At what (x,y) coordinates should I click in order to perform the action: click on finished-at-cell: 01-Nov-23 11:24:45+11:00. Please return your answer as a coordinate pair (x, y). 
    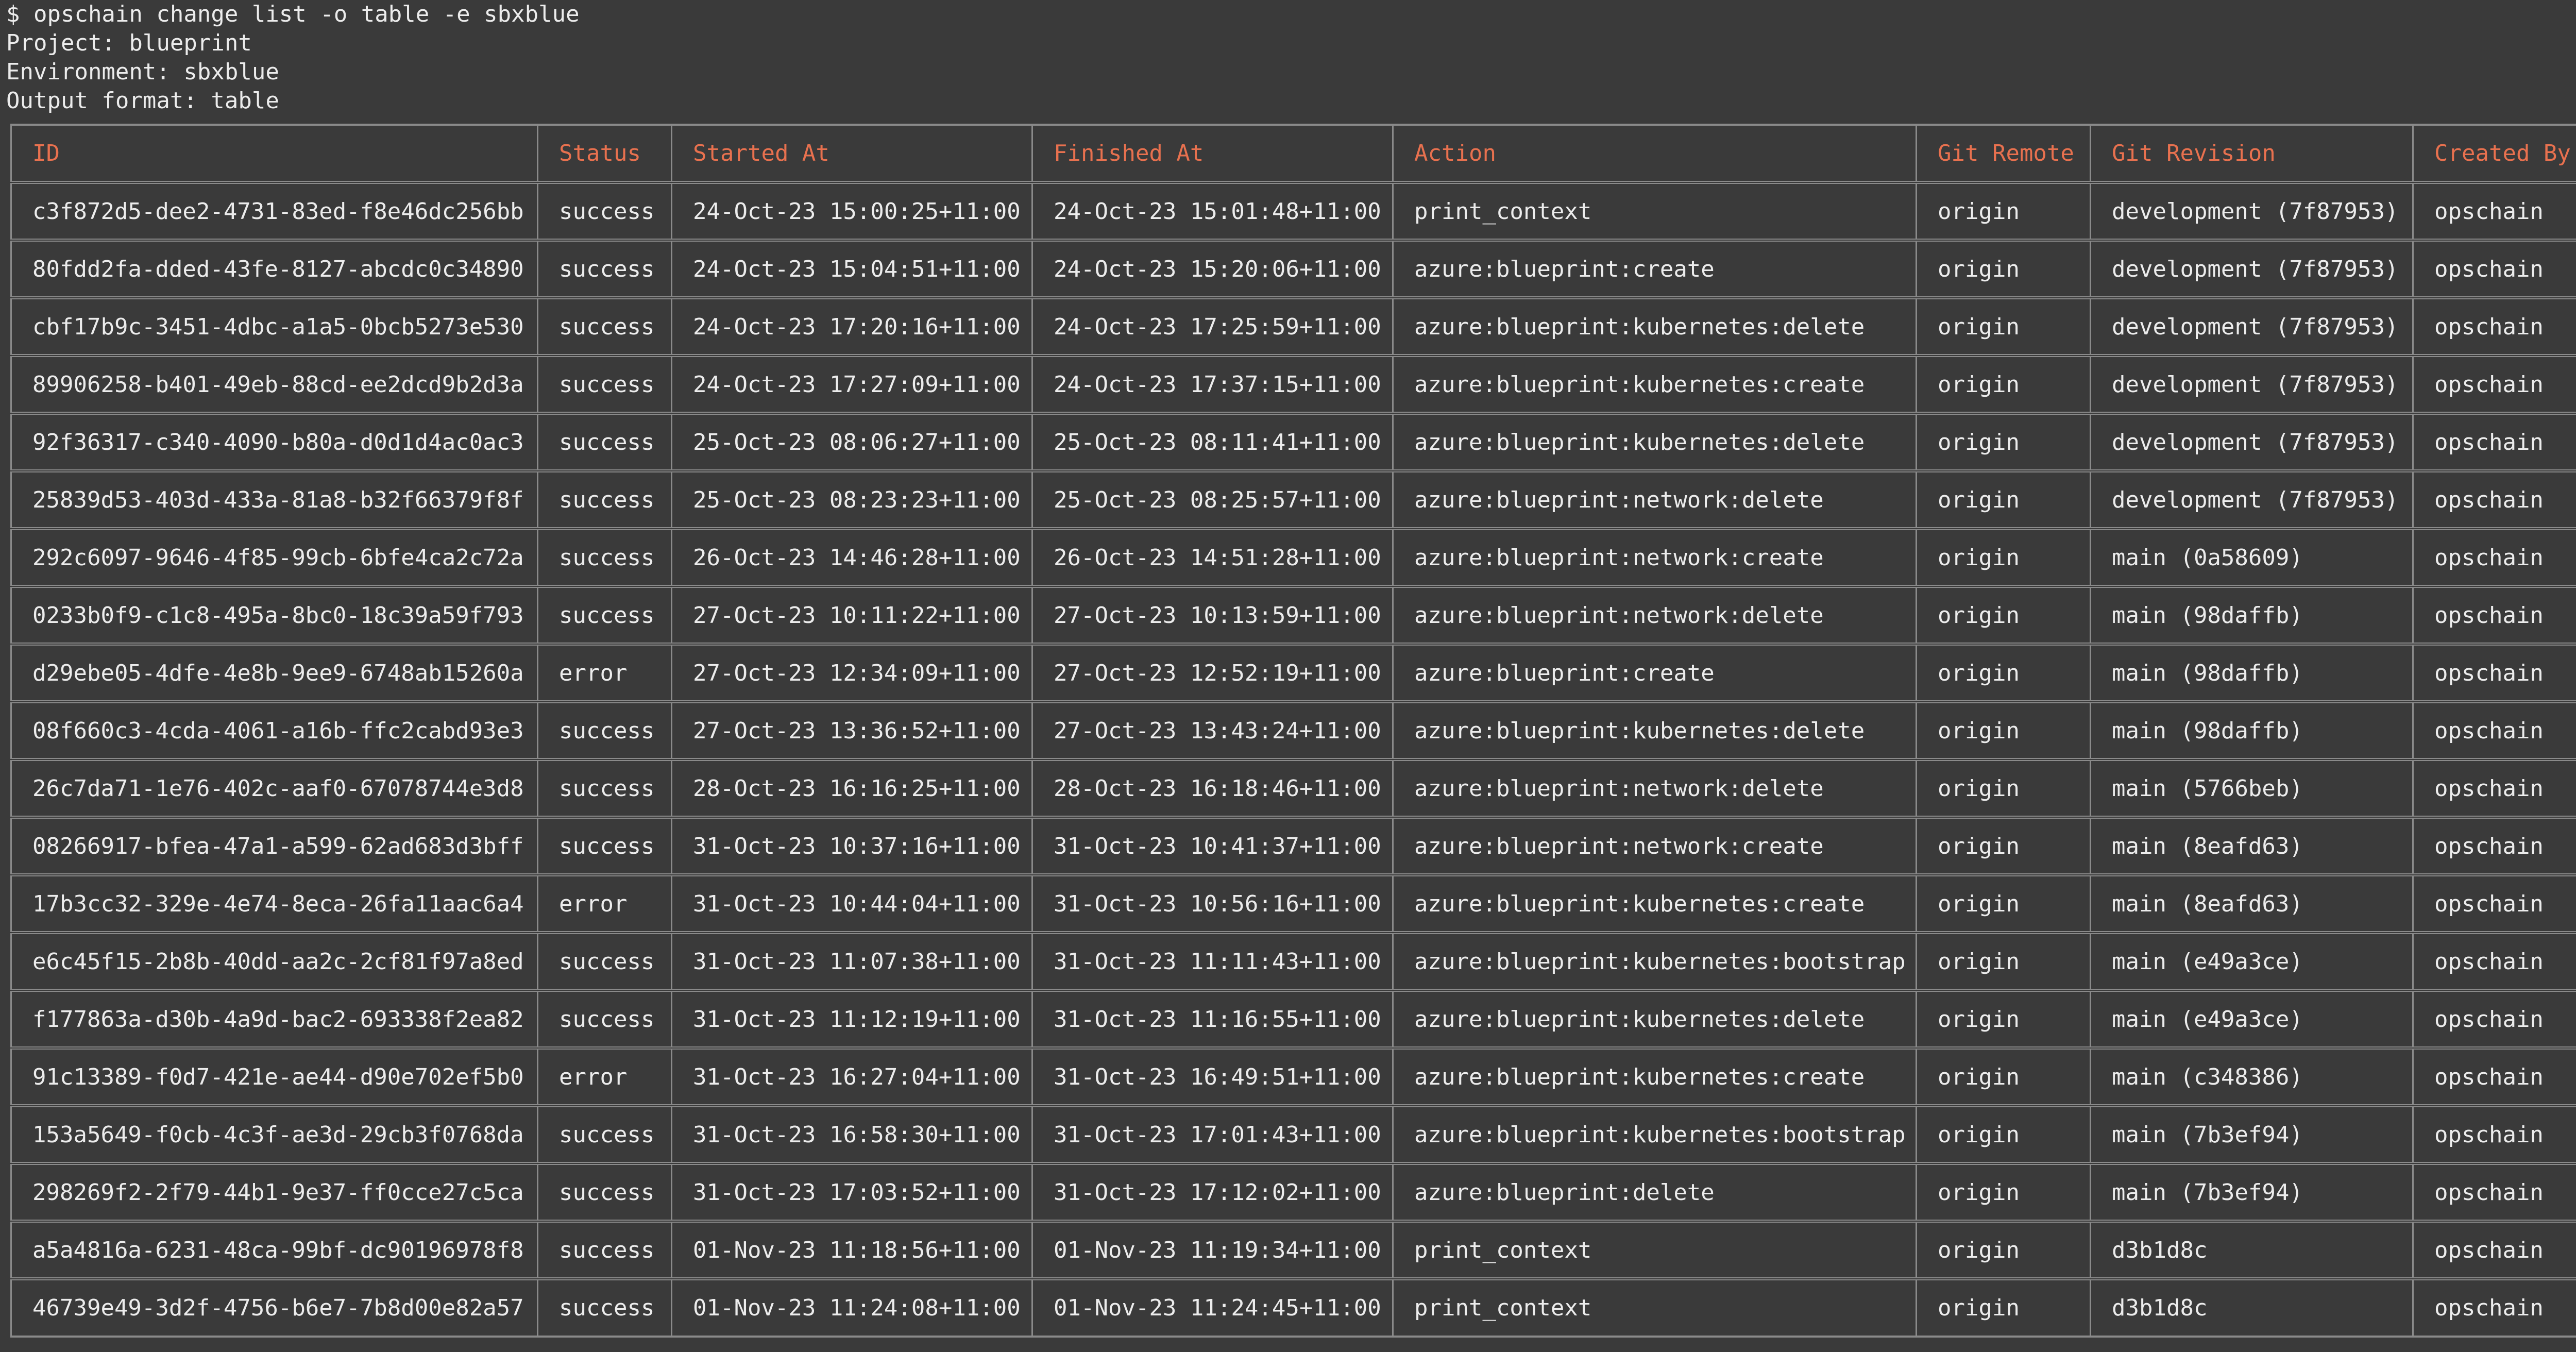
    Looking at the image, I should click on (1212, 1307).